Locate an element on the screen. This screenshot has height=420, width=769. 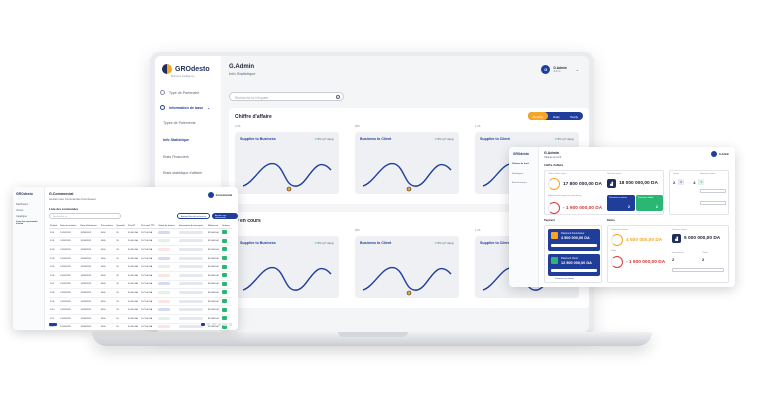
transport-cell is located at coordinates (192, 293).